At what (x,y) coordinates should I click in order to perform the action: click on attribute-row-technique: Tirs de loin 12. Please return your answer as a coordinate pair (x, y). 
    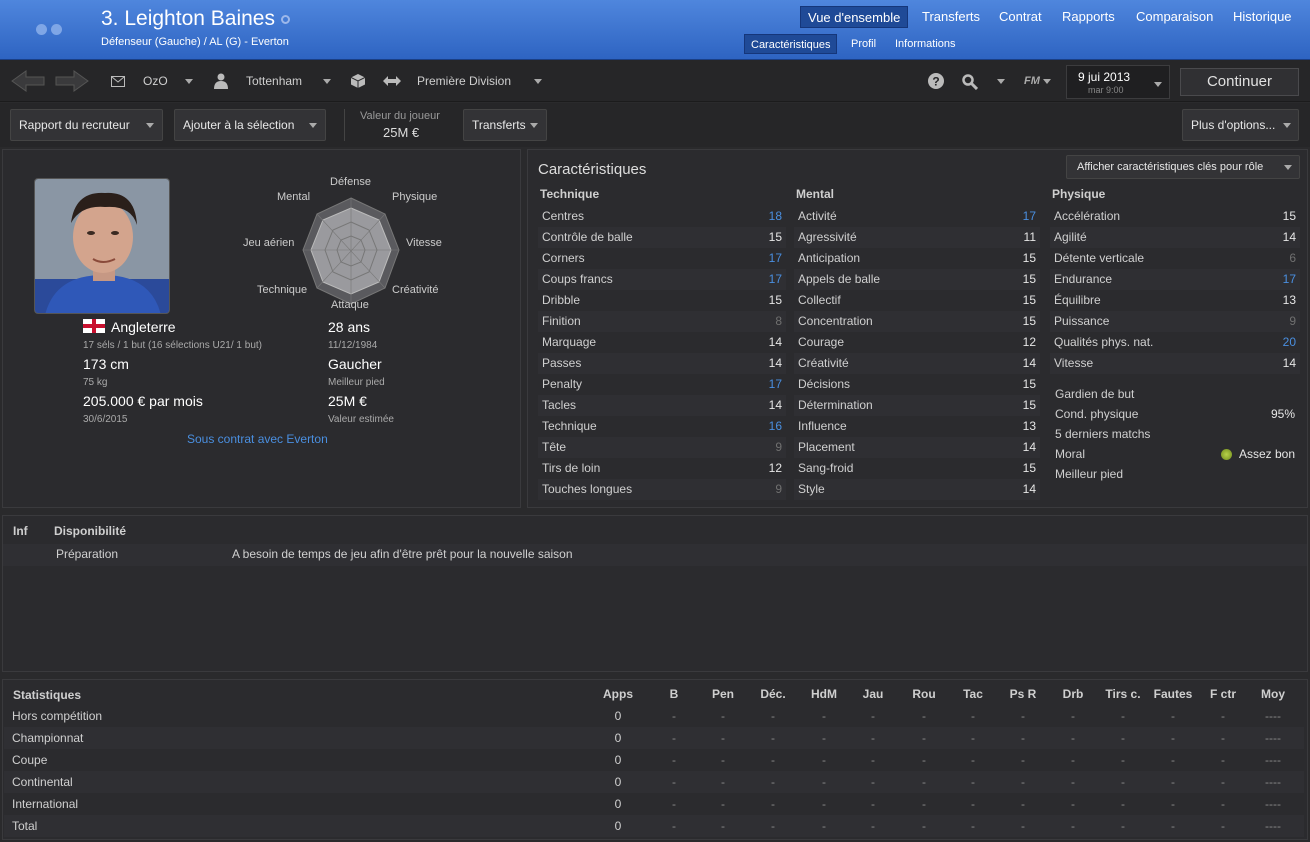
    Looking at the image, I should click on (662, 468).